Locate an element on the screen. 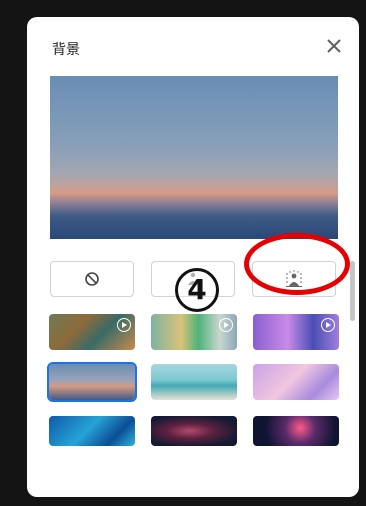 The height and width of the screenshot is (506, 366). thumbnail-fantasy-forest is located at coordinates (92, 332).